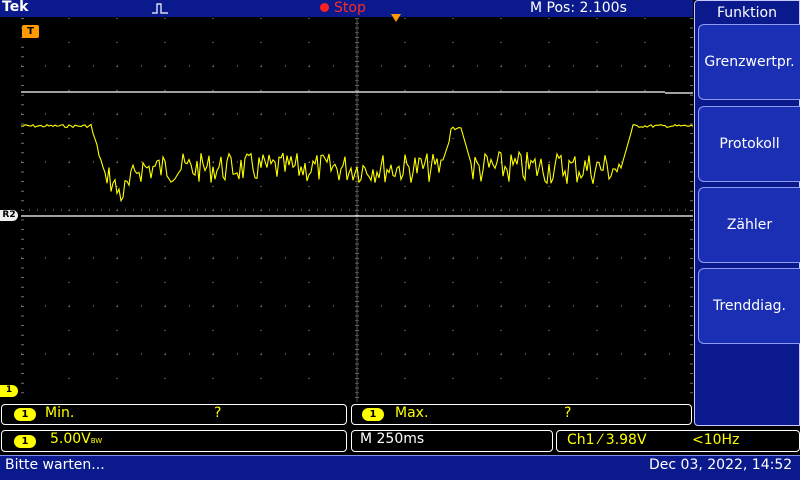  I want to click on trigger-position-icon, so click(396, 18).